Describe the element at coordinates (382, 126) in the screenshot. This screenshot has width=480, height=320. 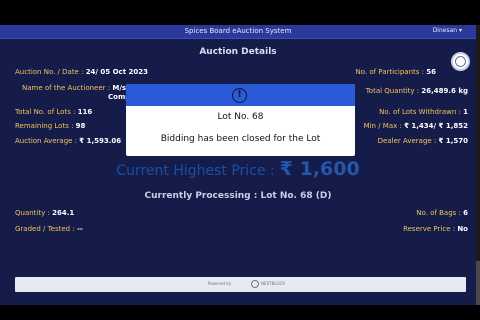
I see `min-max-label: Min / Max :` at that location.